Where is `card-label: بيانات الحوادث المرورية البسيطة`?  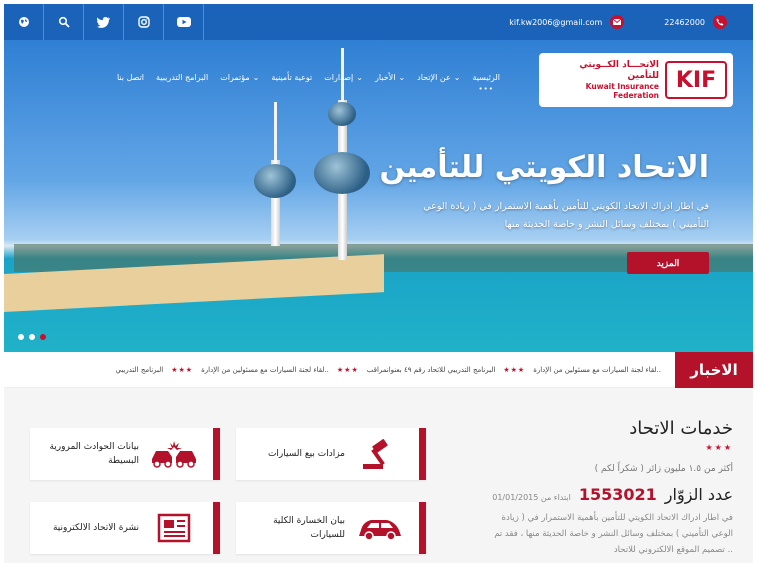
card-label: بيانات الحوادث المرورية البسيطة is located at coordinates (94, 453).